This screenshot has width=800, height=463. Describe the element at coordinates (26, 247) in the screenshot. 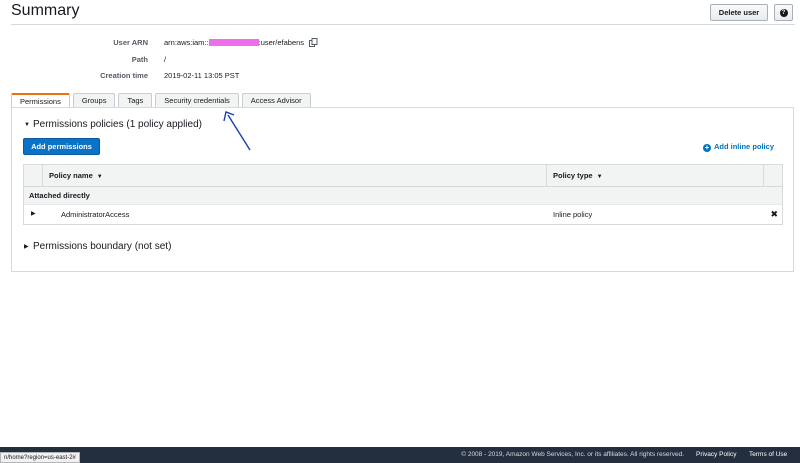

I see `caret-right-icon: ▶` at that location.